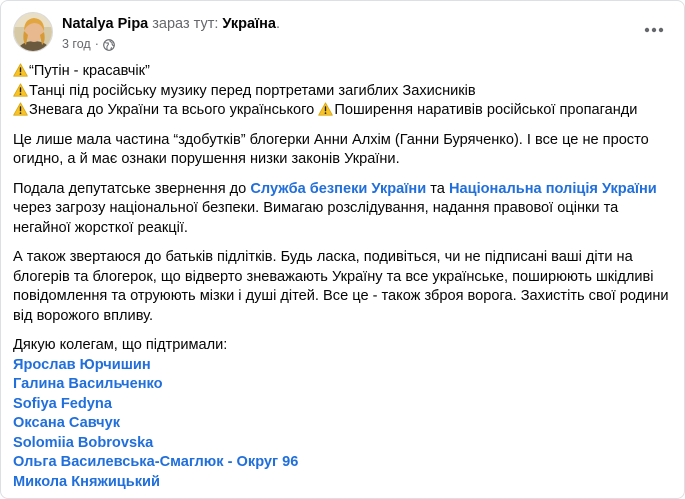  I want to click on post-meta: Natalya Pipa зараз тут: Україна. 3 год ·, so click(171, 34).